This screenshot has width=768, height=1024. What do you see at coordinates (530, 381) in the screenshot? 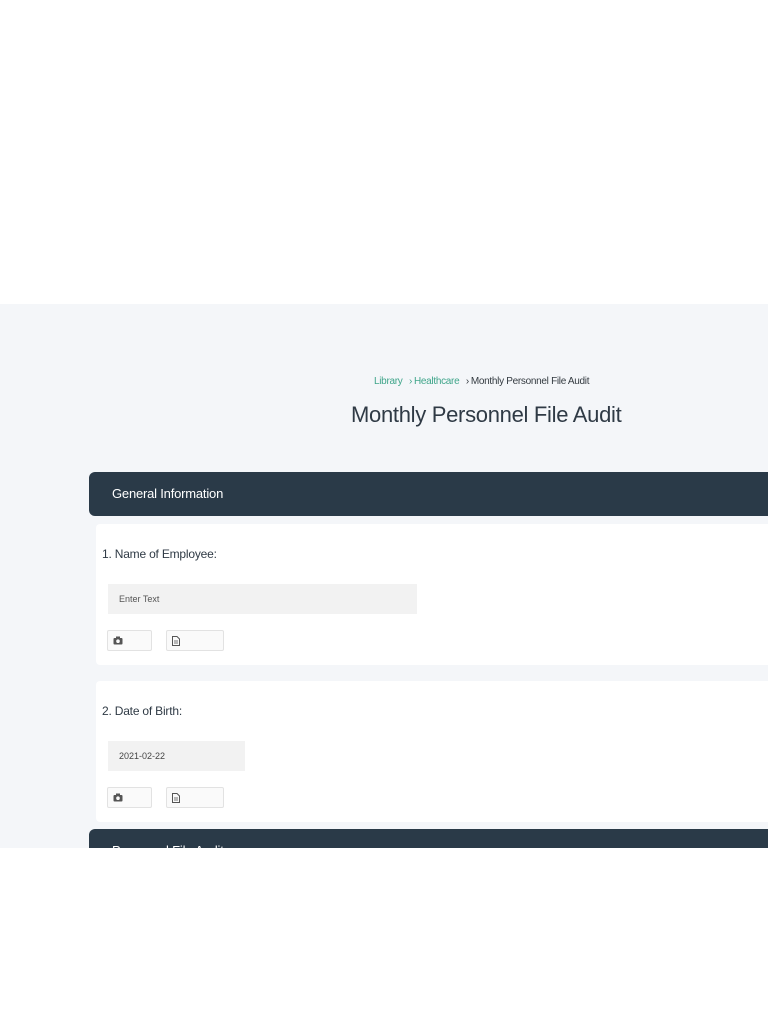
I see `breadcrumb-current: Monthly Personnel File Audit` at bounding box center [530, 381].